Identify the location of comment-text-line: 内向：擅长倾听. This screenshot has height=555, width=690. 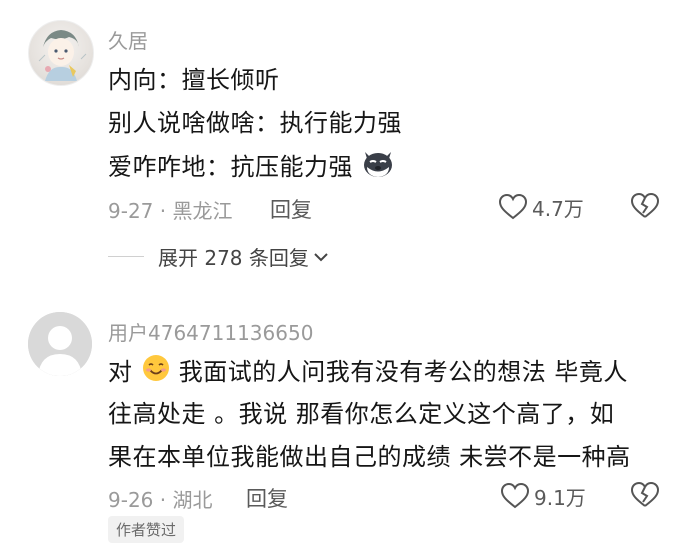
(194, 80).